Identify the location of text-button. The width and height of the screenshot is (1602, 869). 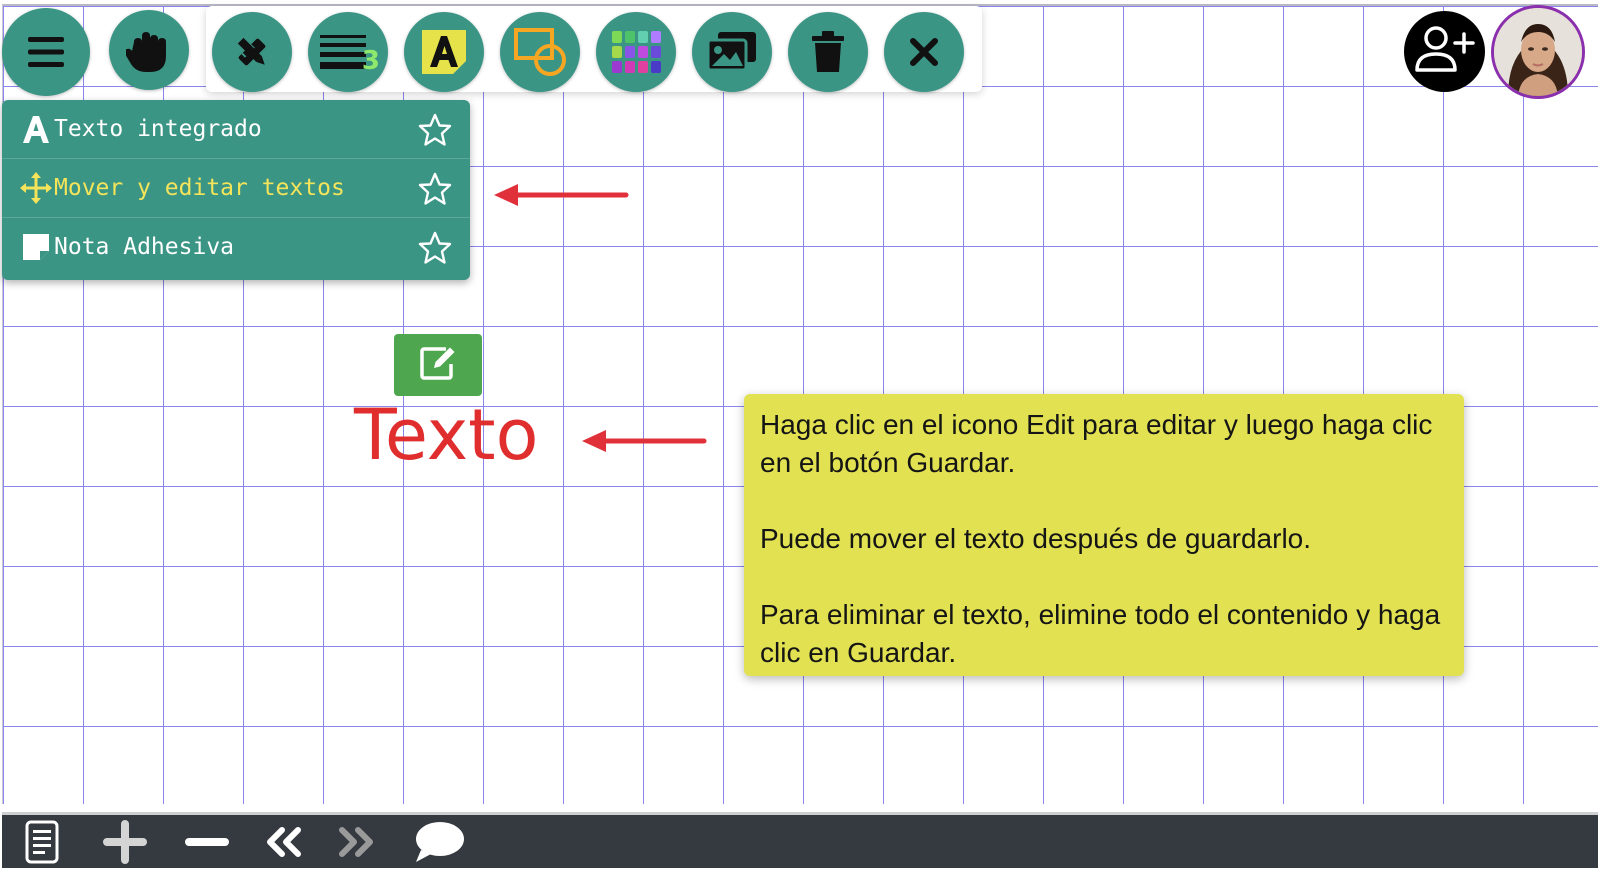
(444, 52).